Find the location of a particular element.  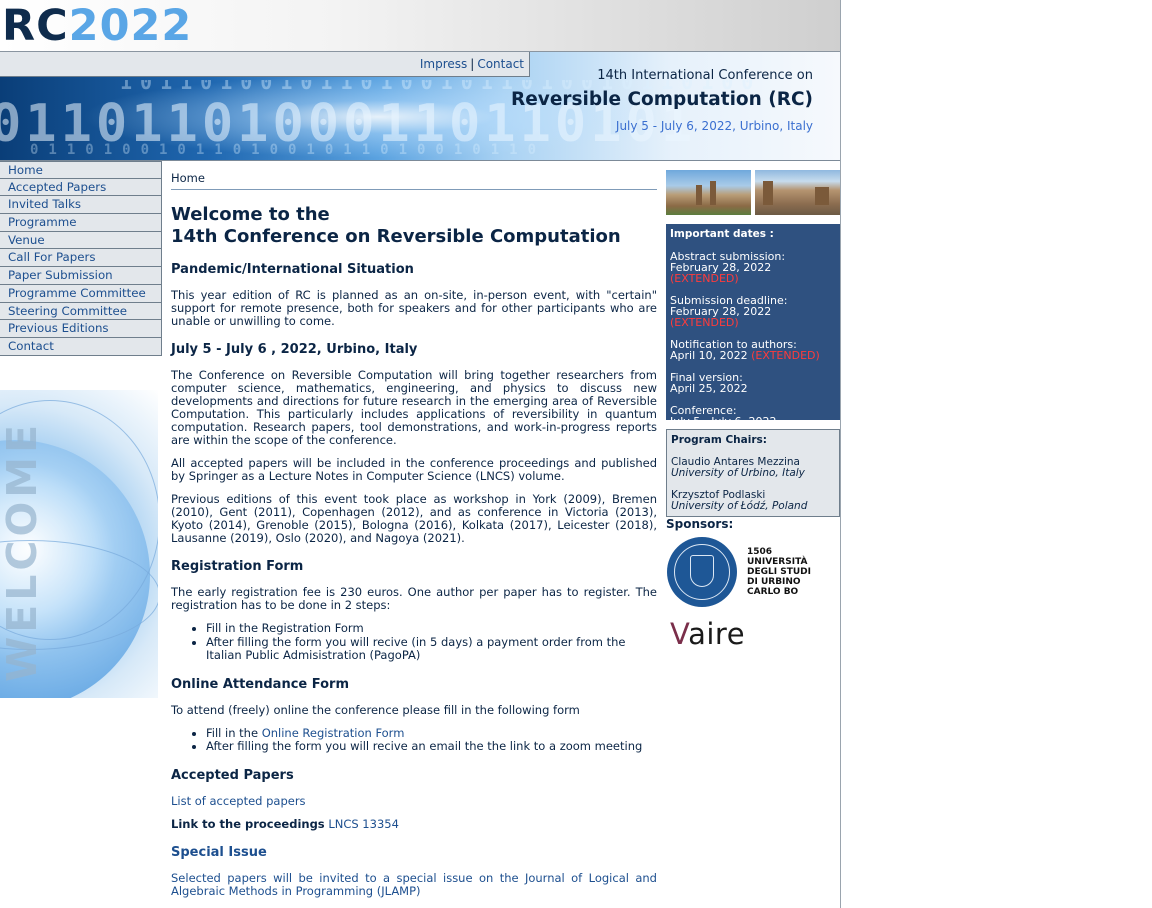

accepted-papers-link: List of accepted papers is located at coordinates (238, 801).